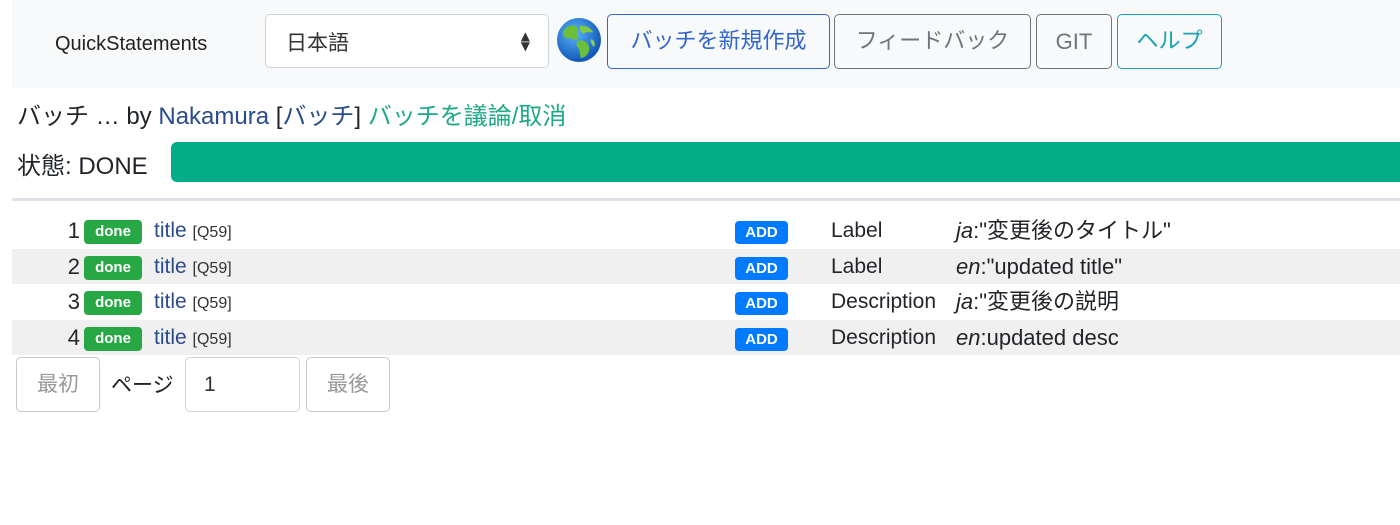 The width and height of the screenshot is (1400, 525). Describe the element at coordinates (706, 199) in the screenshot. I see `divider` at that location.